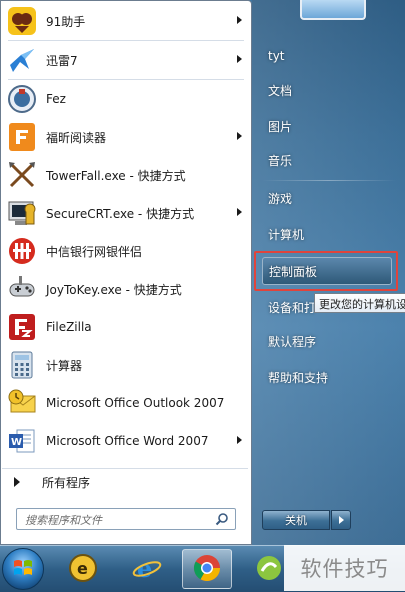 The image size is (405, 592). I want to click on program-item-fez: Fez, so click(126, 99).